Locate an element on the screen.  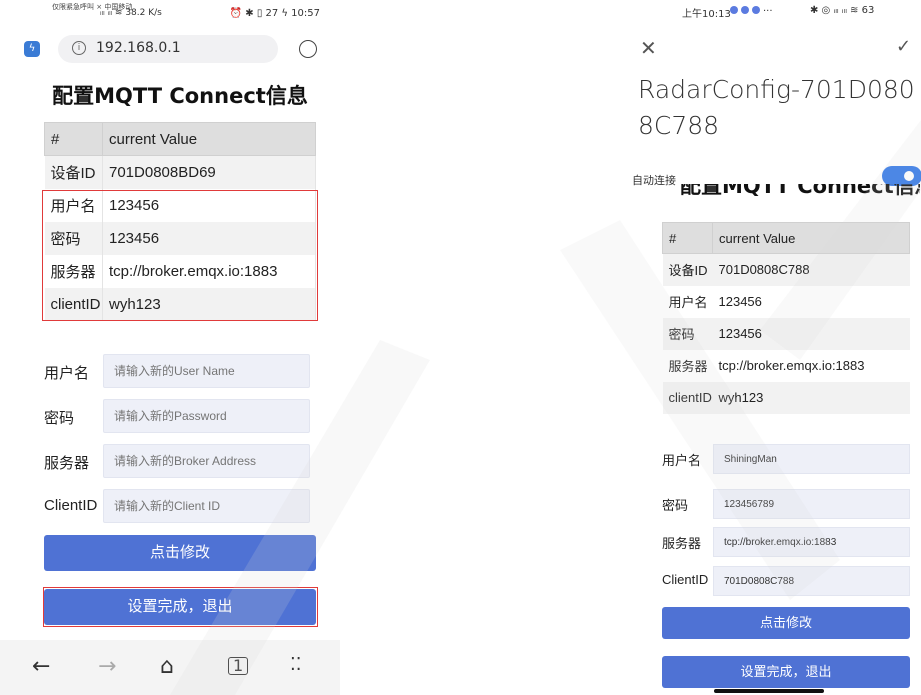
table-row: 用户名 123456 is located at coordinates (786, 302).